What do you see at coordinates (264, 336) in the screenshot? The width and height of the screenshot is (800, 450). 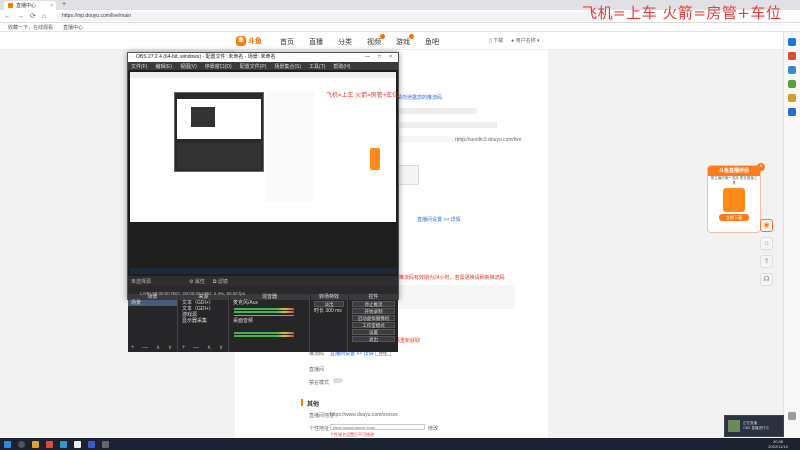 I see `audio-meter` at bounding box center [264, 336].